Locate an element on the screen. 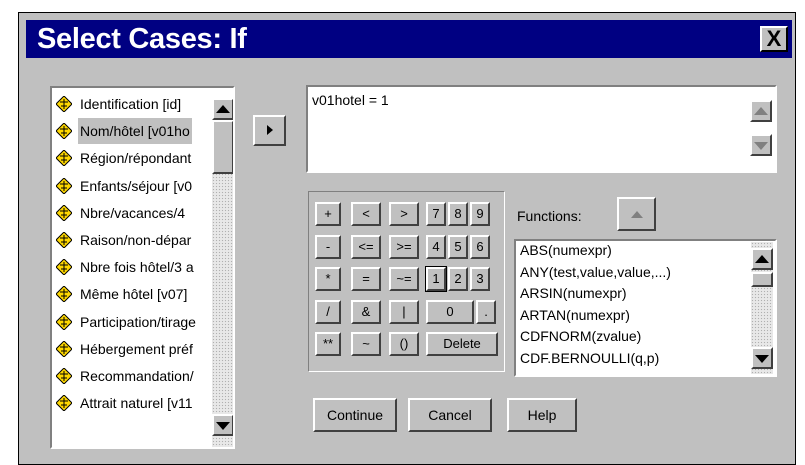 The height and width of the screenshot is (465, 805). variable-item: Nbre/vacances/4 is located at coordinates (132, 213).